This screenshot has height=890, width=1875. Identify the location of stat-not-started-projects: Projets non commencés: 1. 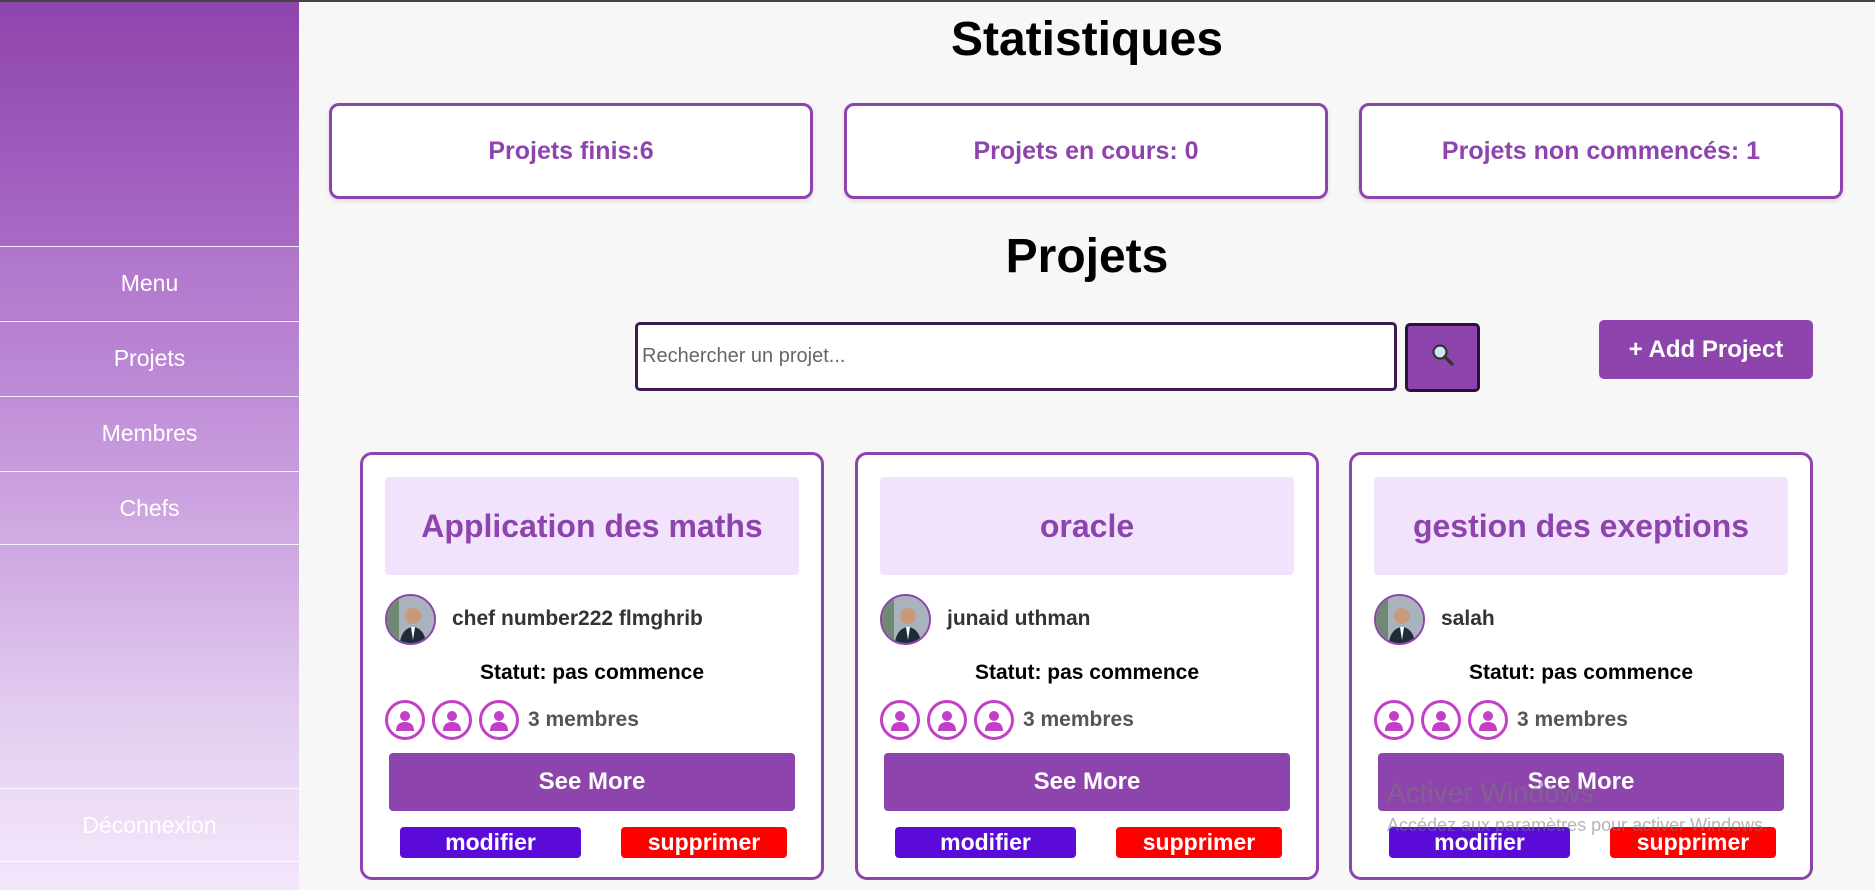
(1601, 151).